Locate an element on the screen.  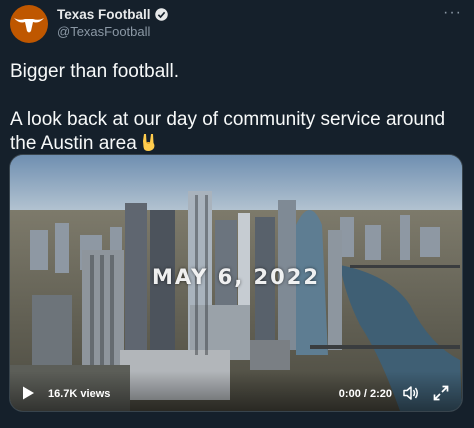
author-name-row: Texas Football is located at coordinates (113, 14).